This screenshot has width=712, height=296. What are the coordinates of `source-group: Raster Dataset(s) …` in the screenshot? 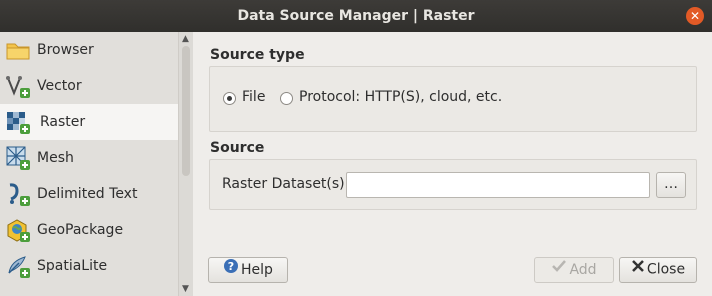 It's located at (453, 184).